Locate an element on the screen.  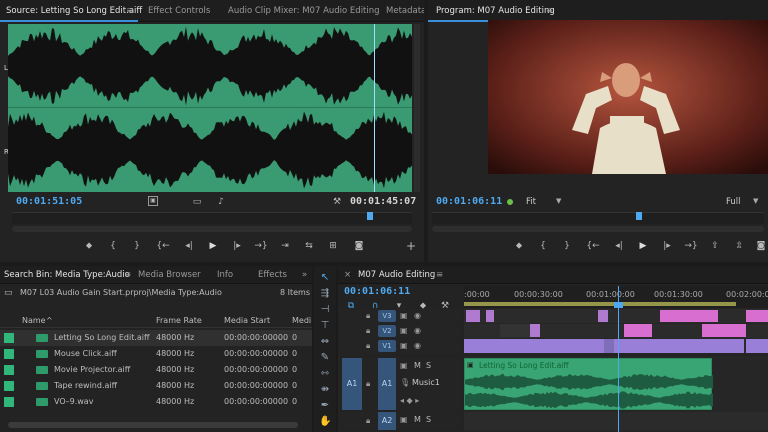
solo-button: S is located at coordinates (428, 419).